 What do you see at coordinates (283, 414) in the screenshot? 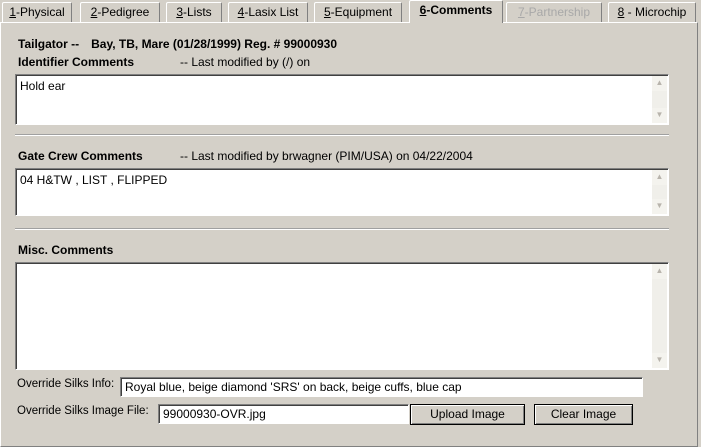
I see `override-silks-image-input: 99000930-OVR.jpg` at bounding box center [283, 414].